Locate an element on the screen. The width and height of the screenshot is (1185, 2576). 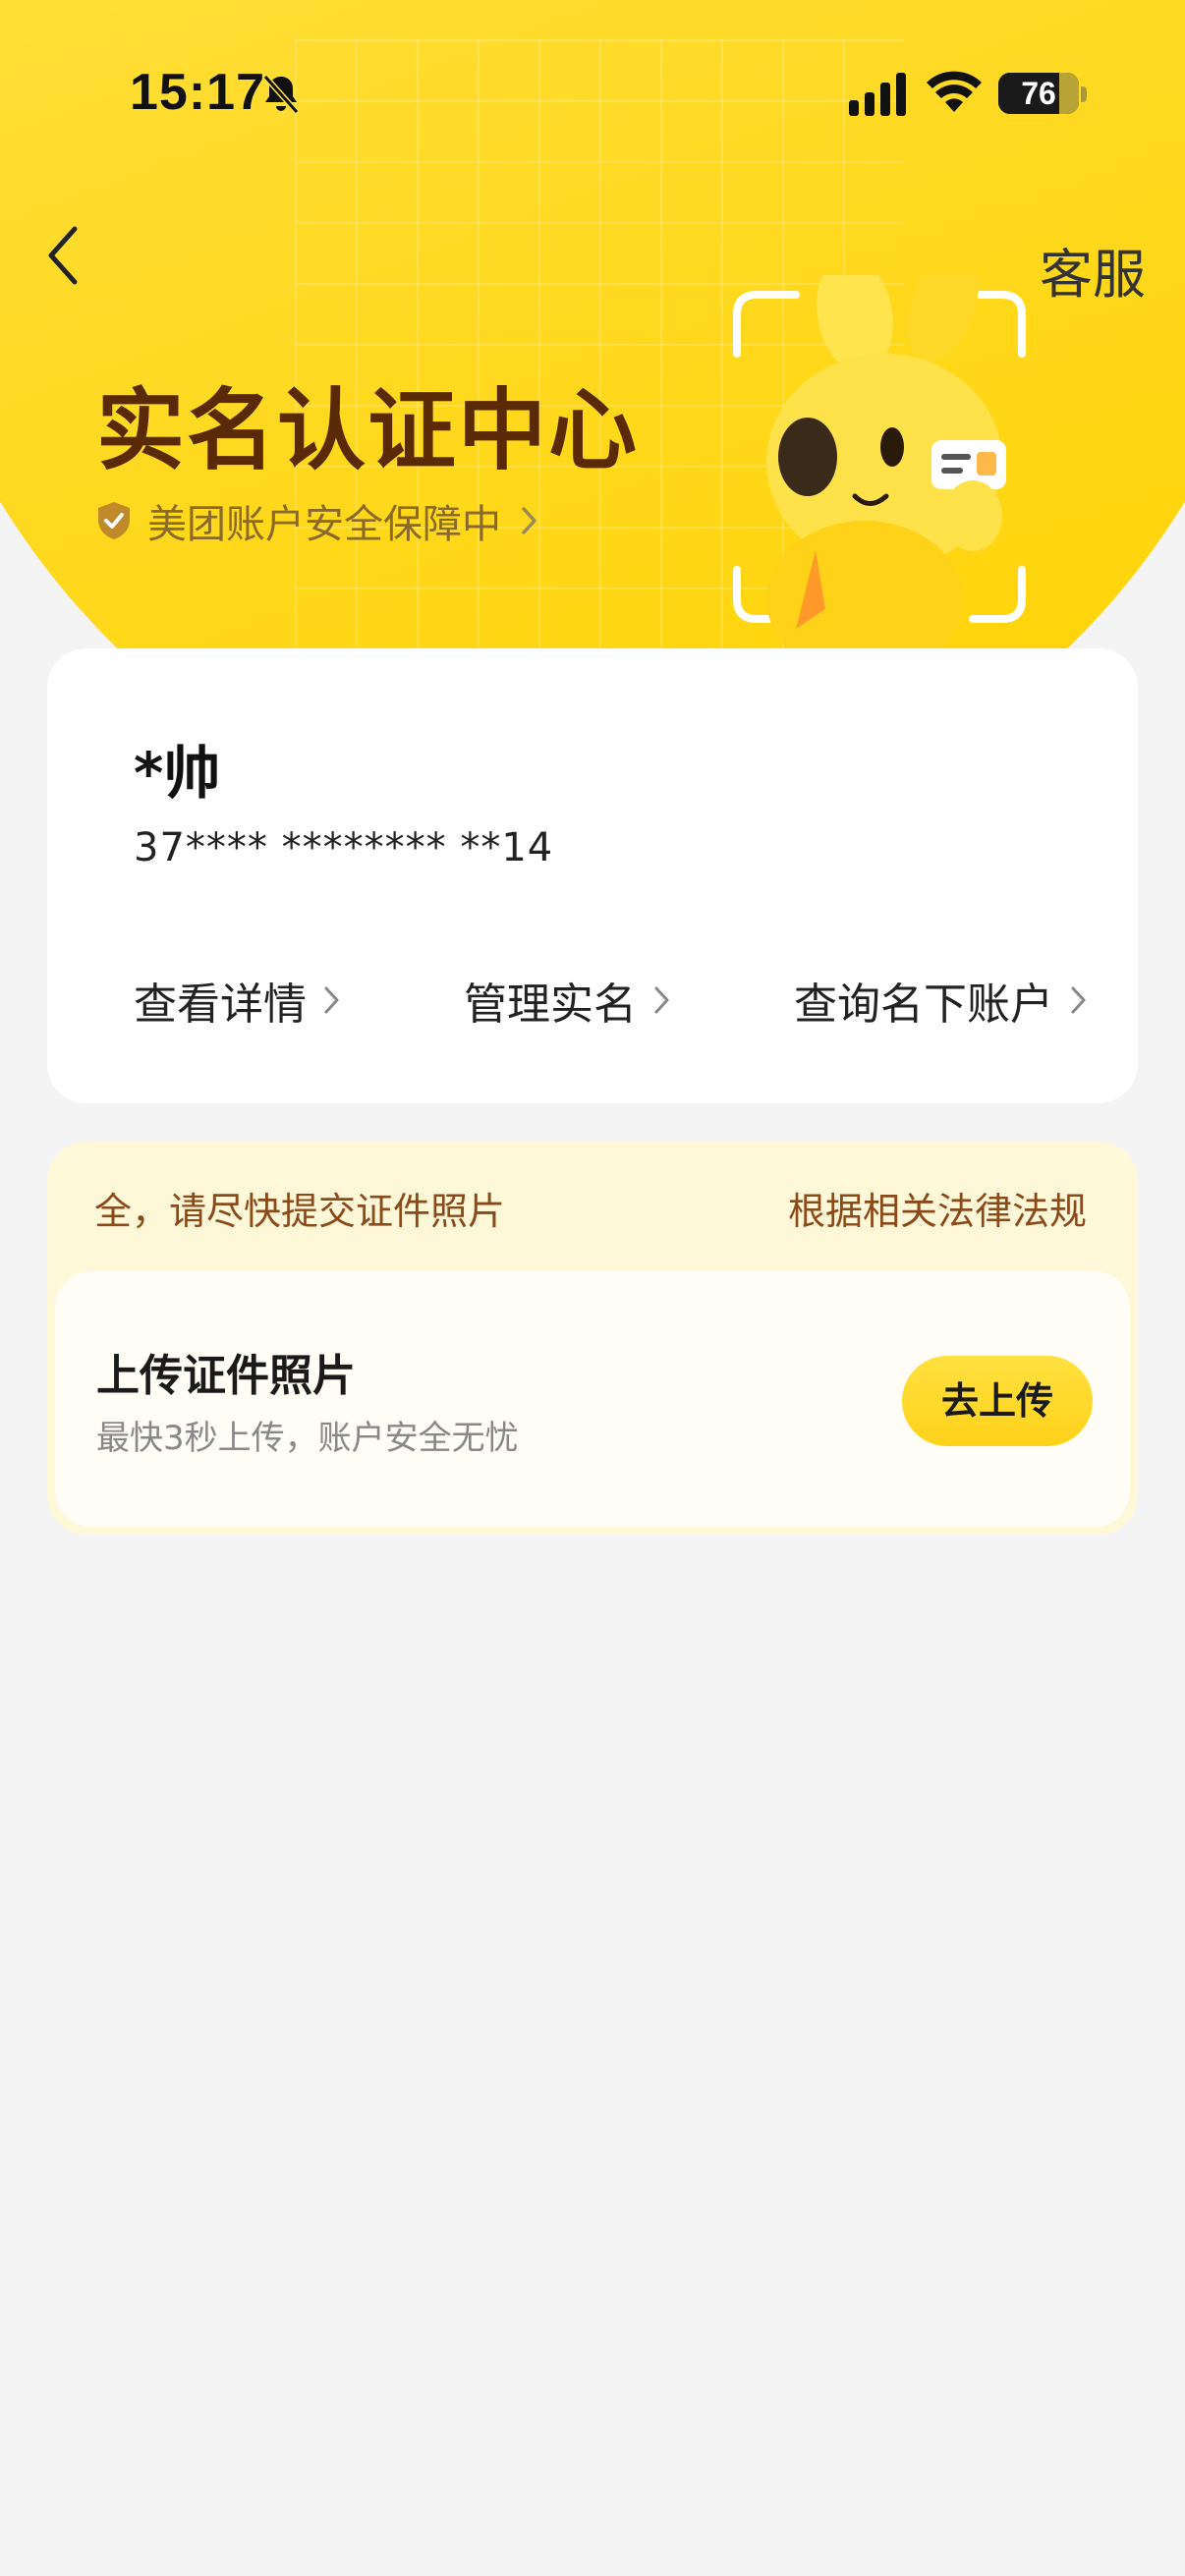
security-status-text: 美团账户安全保障中 is located at coordinates (324, 524).